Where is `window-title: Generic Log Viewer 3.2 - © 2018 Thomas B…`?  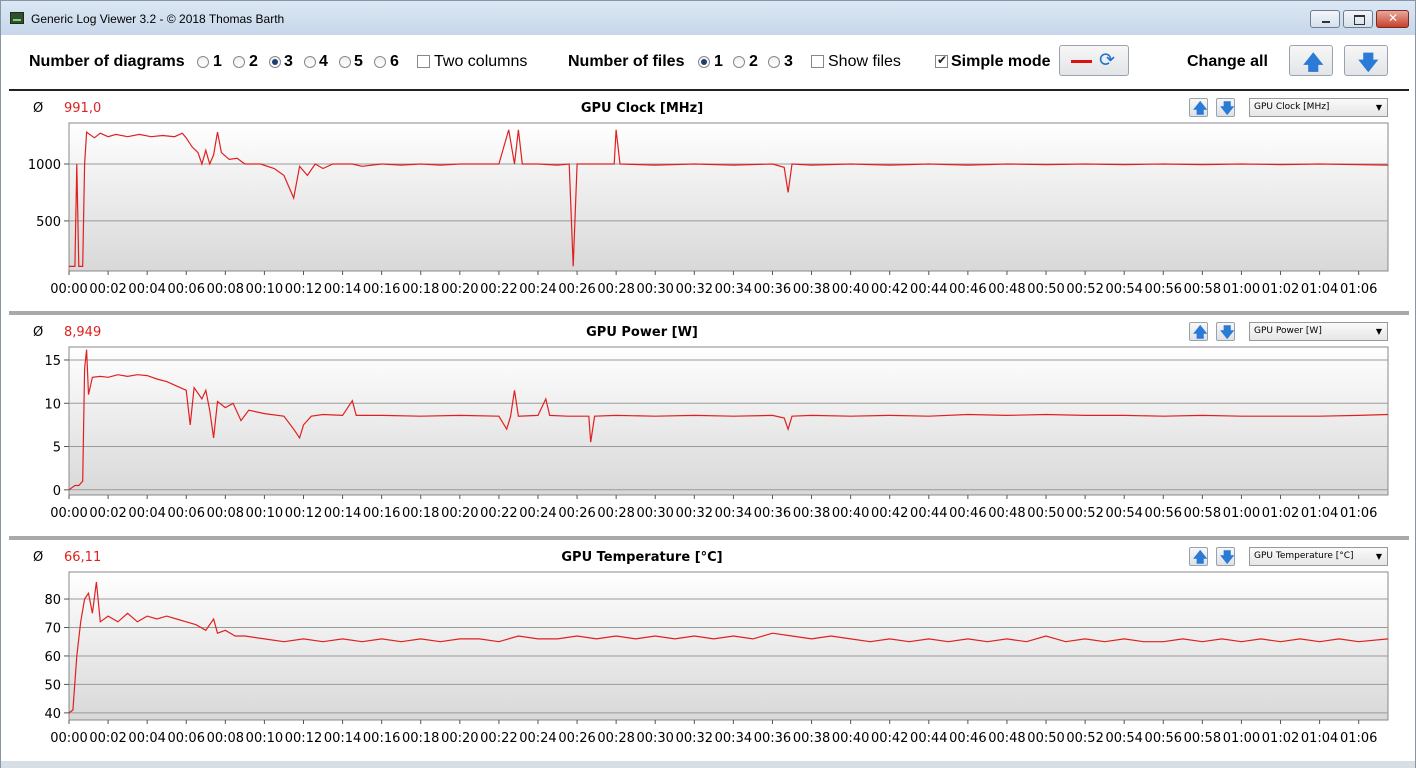
window-title: Generic Log Viewer 3.2 - © 2018 Thomas B… is located at coordinates (158, 19).